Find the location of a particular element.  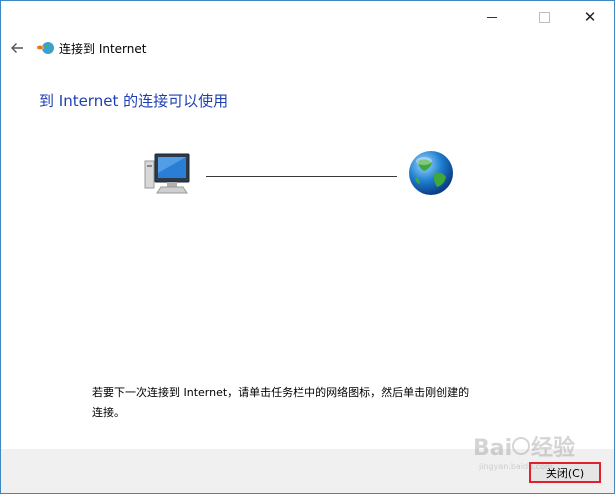

maximize-button is located at coordinates (544, 17).